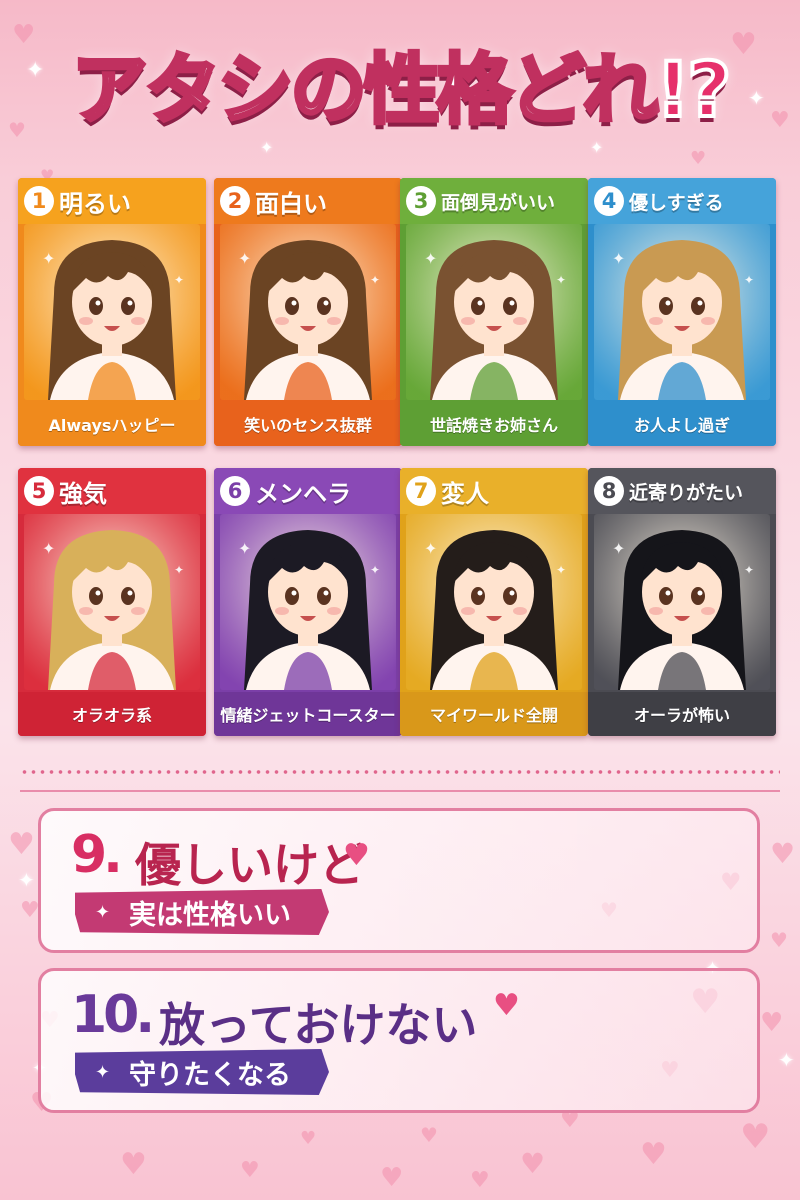 The image size is (800, 1200). What do you see at coordinates (250, 865) in the screenshot?
I see `option-title: 優しいけど` at bounding box center [250, 865].